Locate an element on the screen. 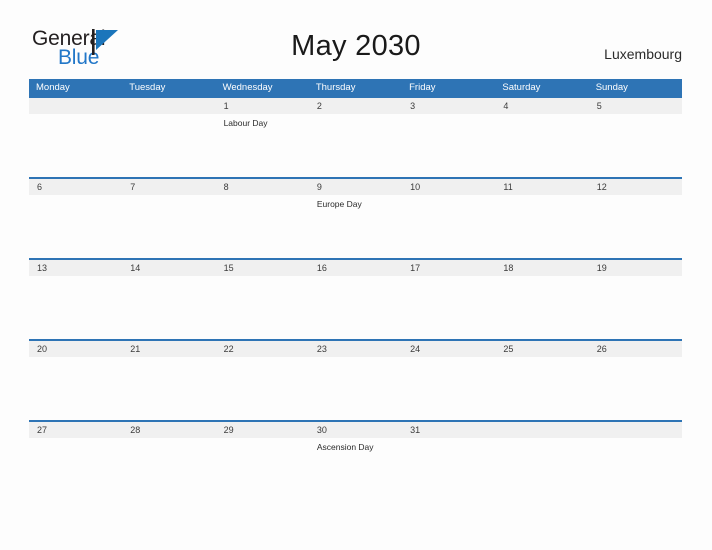  day-number: 25 is located at coordinates (541, 349).